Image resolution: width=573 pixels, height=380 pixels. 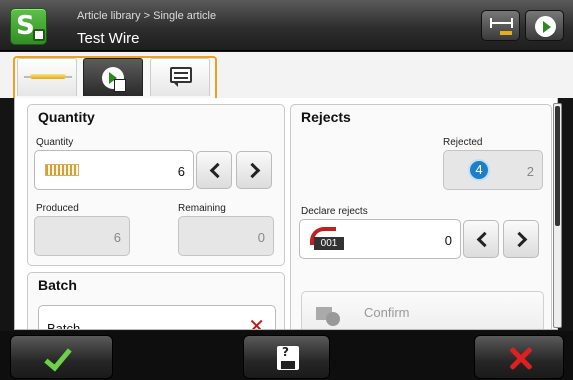 What do you see at coordinates (387, 312) in the screenshot?
I see `confirm-label: Confirm` at bounding box center [387, 312].